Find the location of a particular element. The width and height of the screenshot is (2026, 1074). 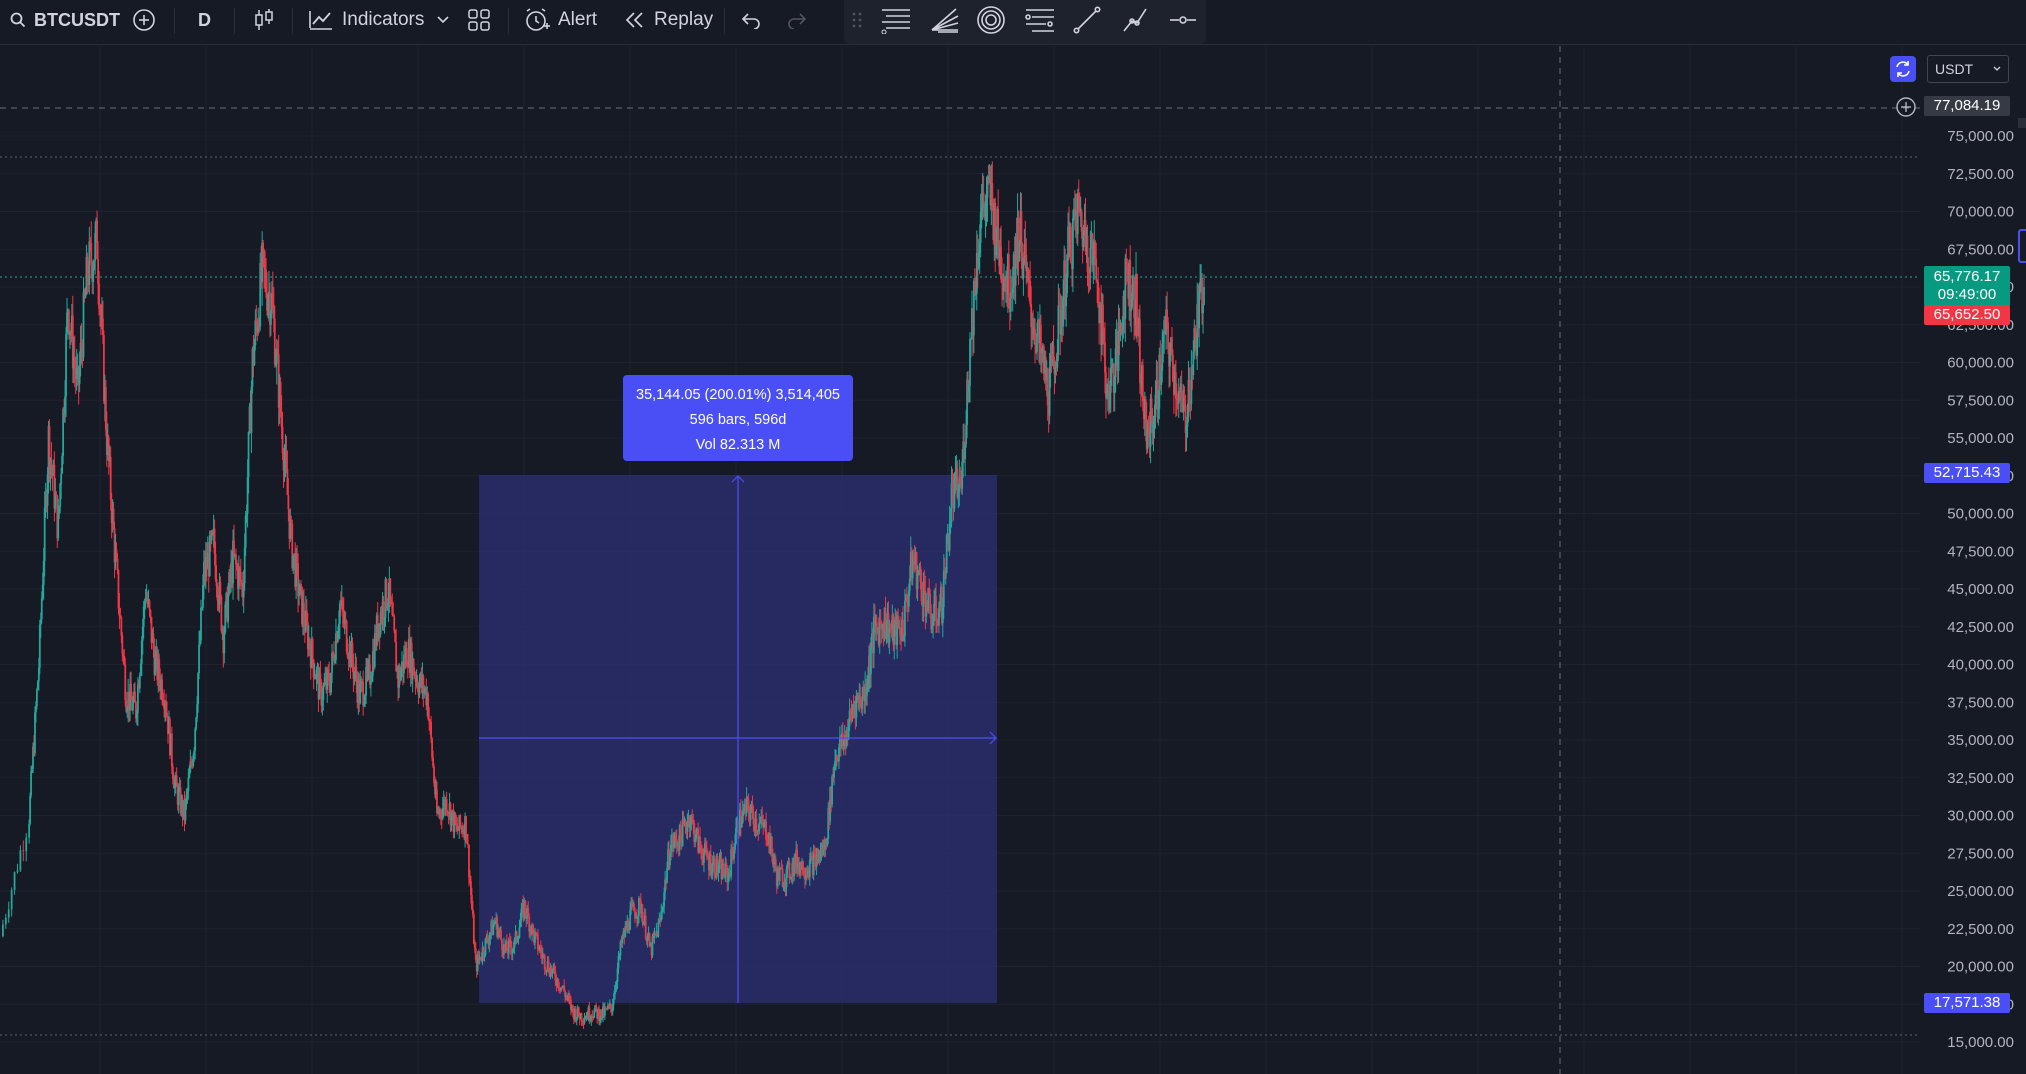

redo-button is located at coordinates (797, 20).